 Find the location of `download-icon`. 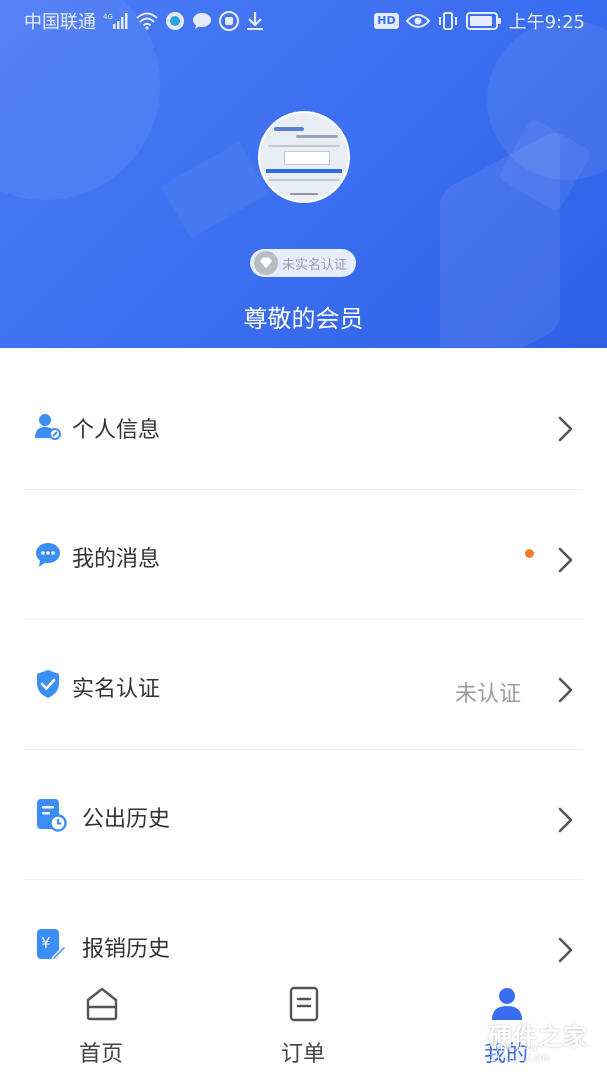

download-icon is located at coordinates (255, 21).